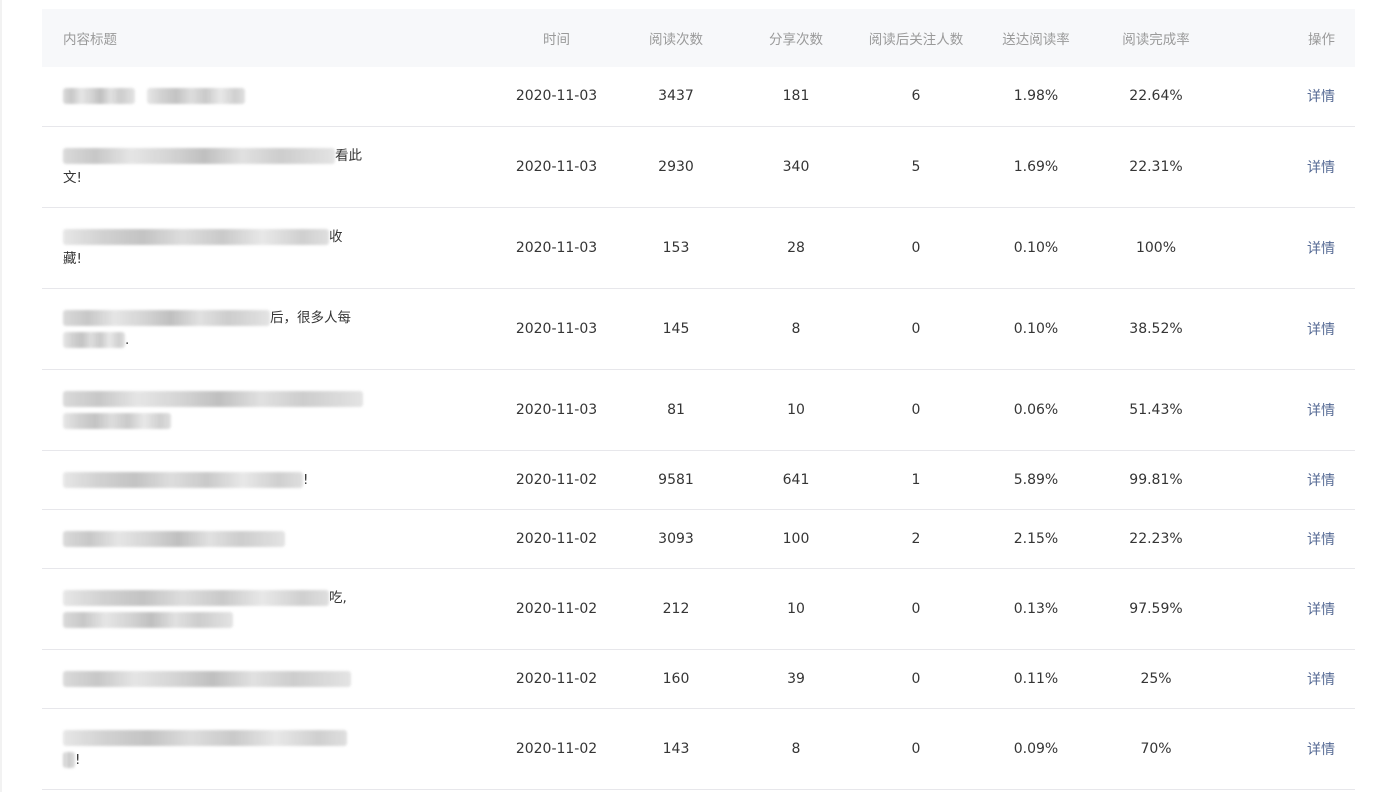 The height and width of the screenshot is (792, 1395). What do you see at coordinates (676, 247) in the screenshot?
I see `cell-reads: 153` at bounding box center [676, 247].